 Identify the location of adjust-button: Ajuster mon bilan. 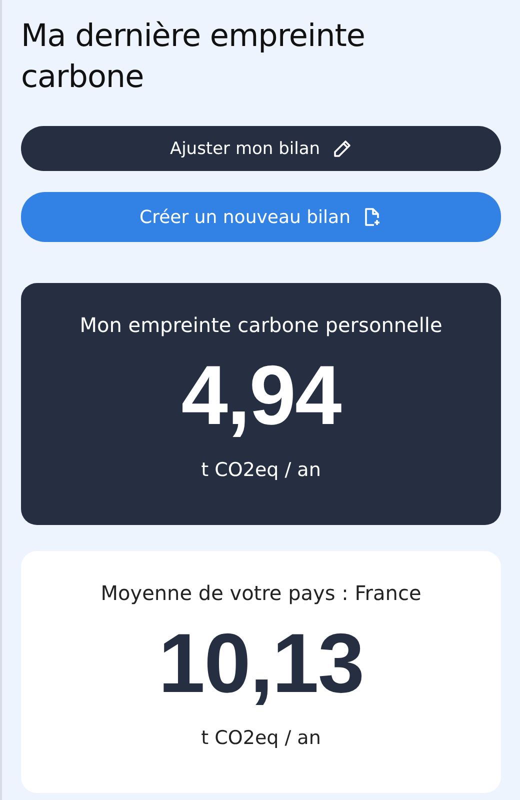
(261, 148).